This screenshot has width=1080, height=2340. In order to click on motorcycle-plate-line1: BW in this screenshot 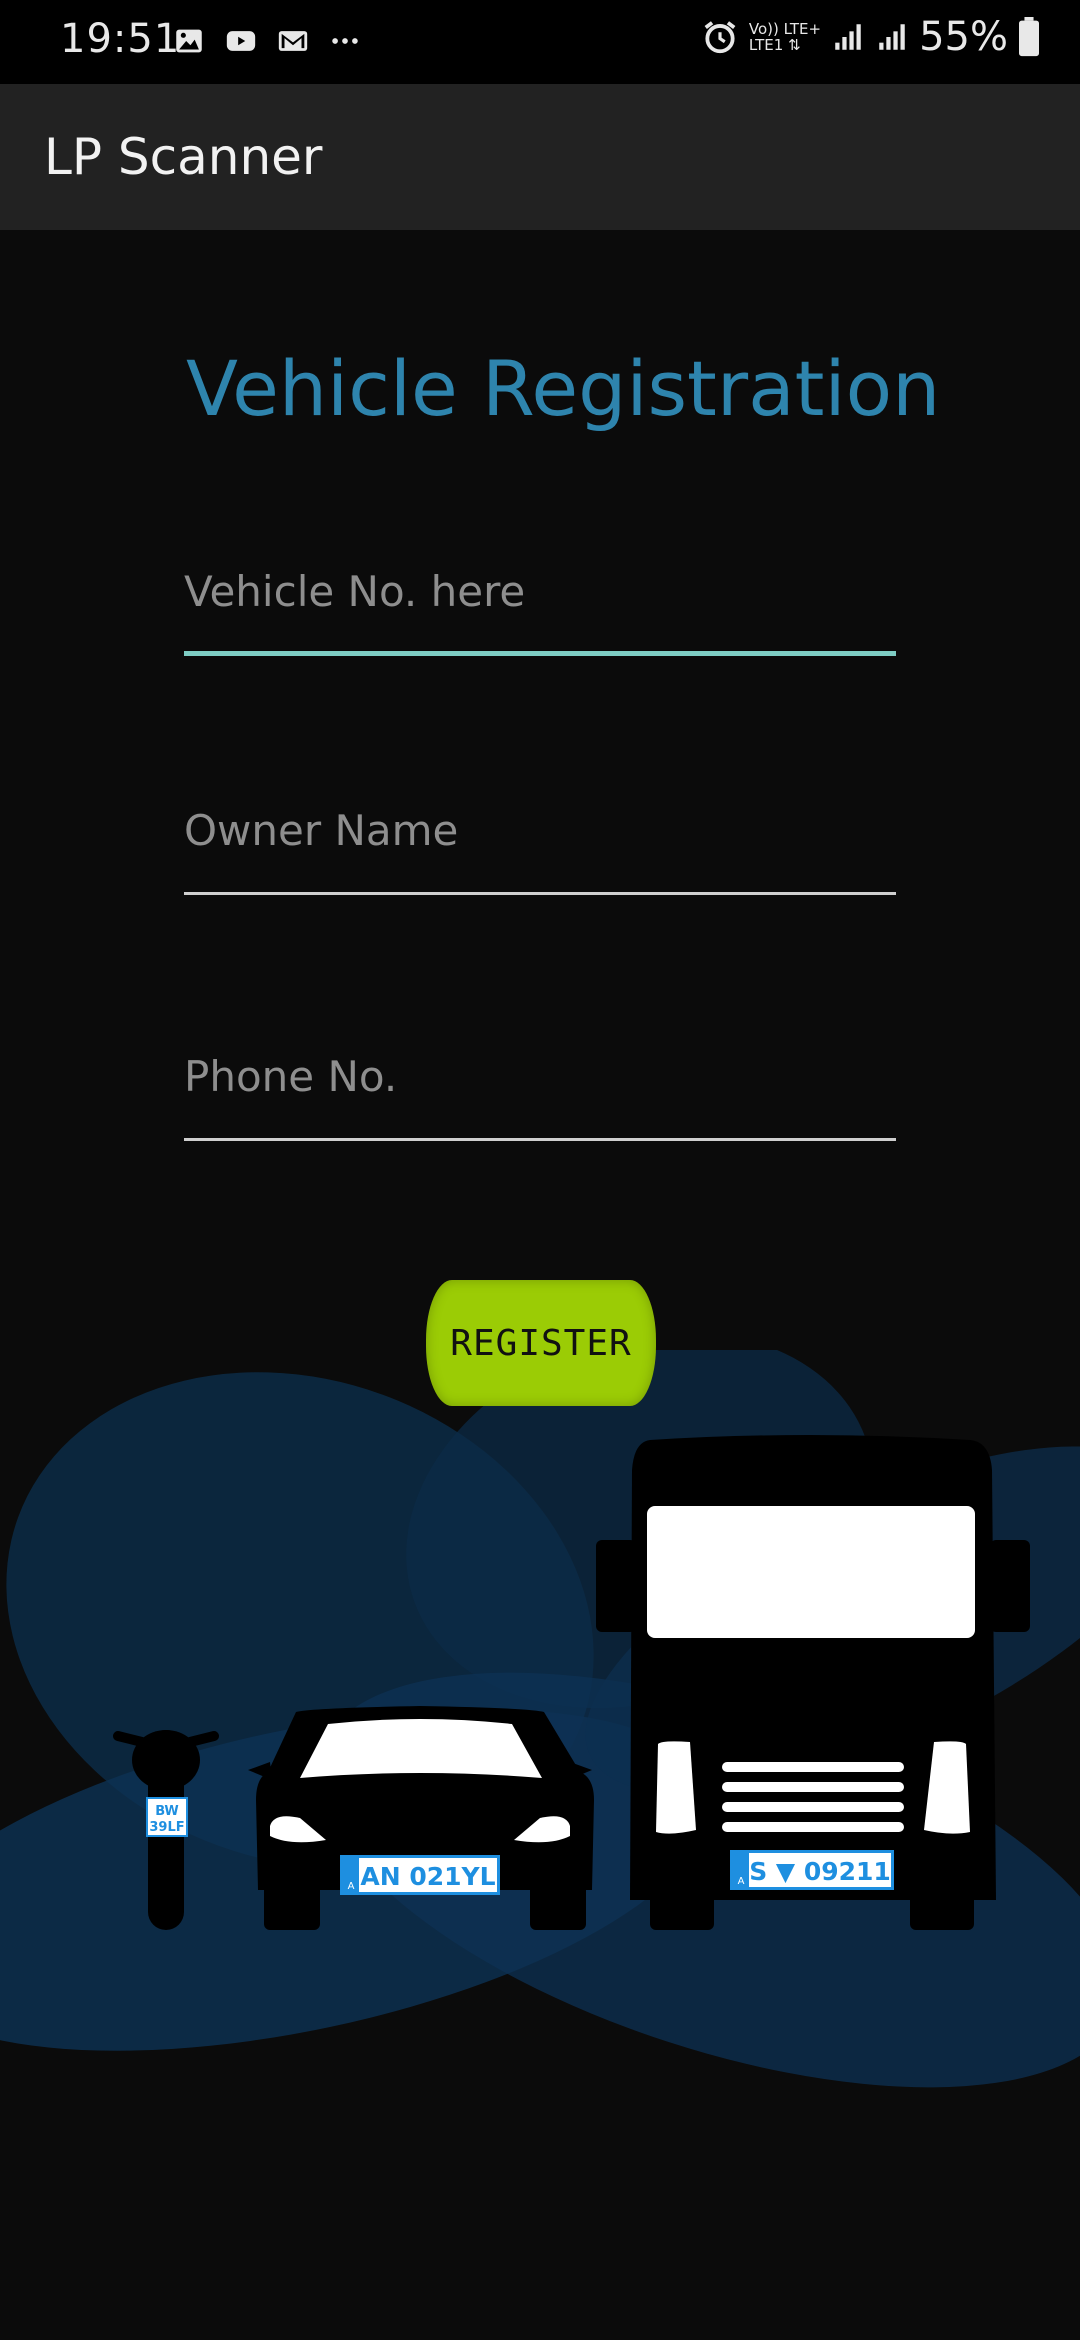, I will do `click(167, 1811)`.